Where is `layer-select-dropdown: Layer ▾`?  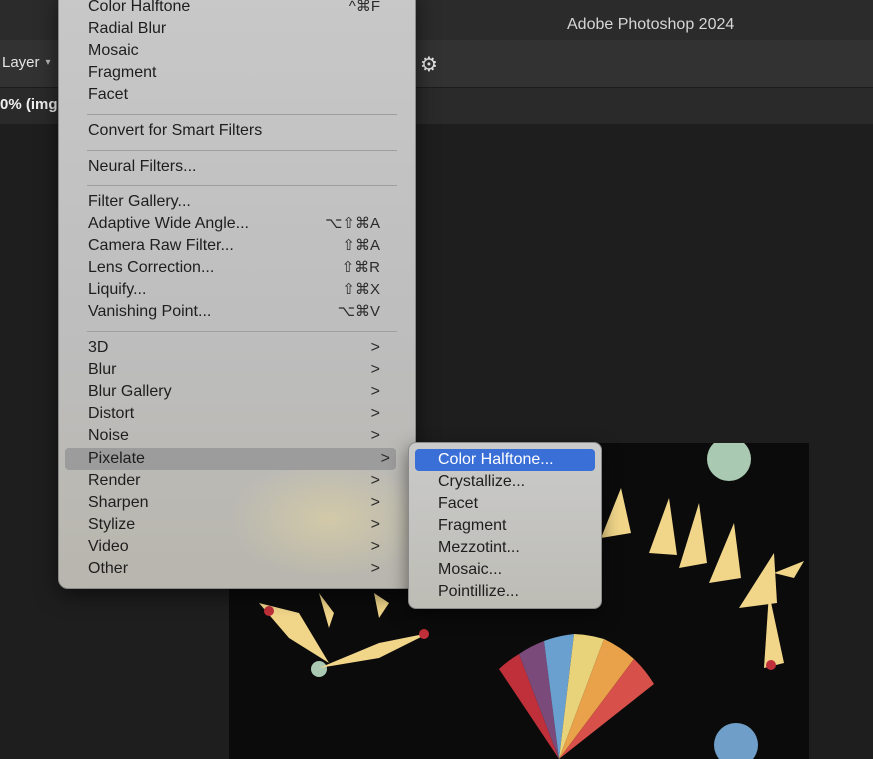
layer-select-dropdown: Layer ▾ is located at coordinates (26, 62).